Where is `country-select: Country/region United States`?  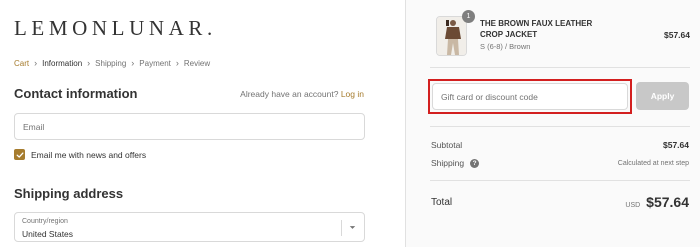
country-select: Country/region United States is located at coordinates (189, 227).